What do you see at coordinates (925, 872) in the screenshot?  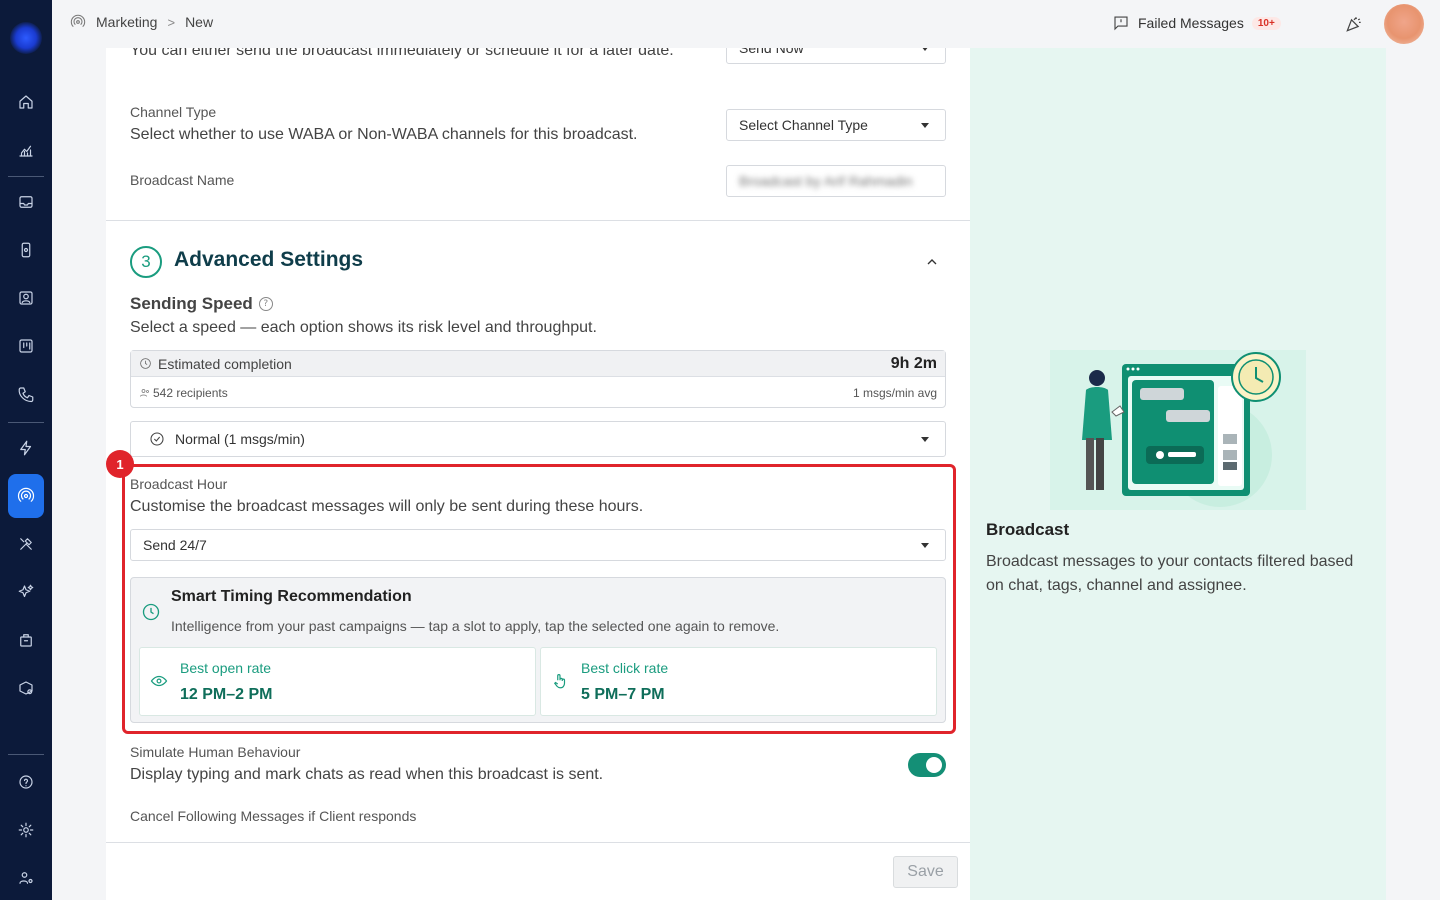 I see `save-button: Save` at bounding box center [925, 872].